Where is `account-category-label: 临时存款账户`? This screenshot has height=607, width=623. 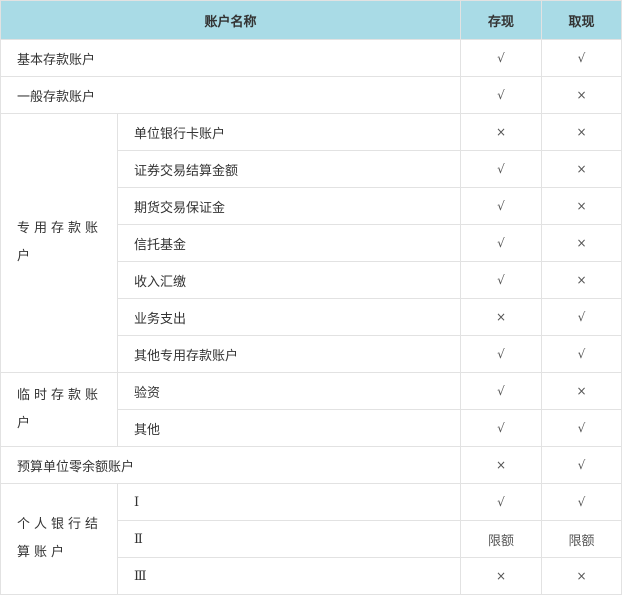 account-category-label: 临时存款账户 is located at coordinates (59, 409).